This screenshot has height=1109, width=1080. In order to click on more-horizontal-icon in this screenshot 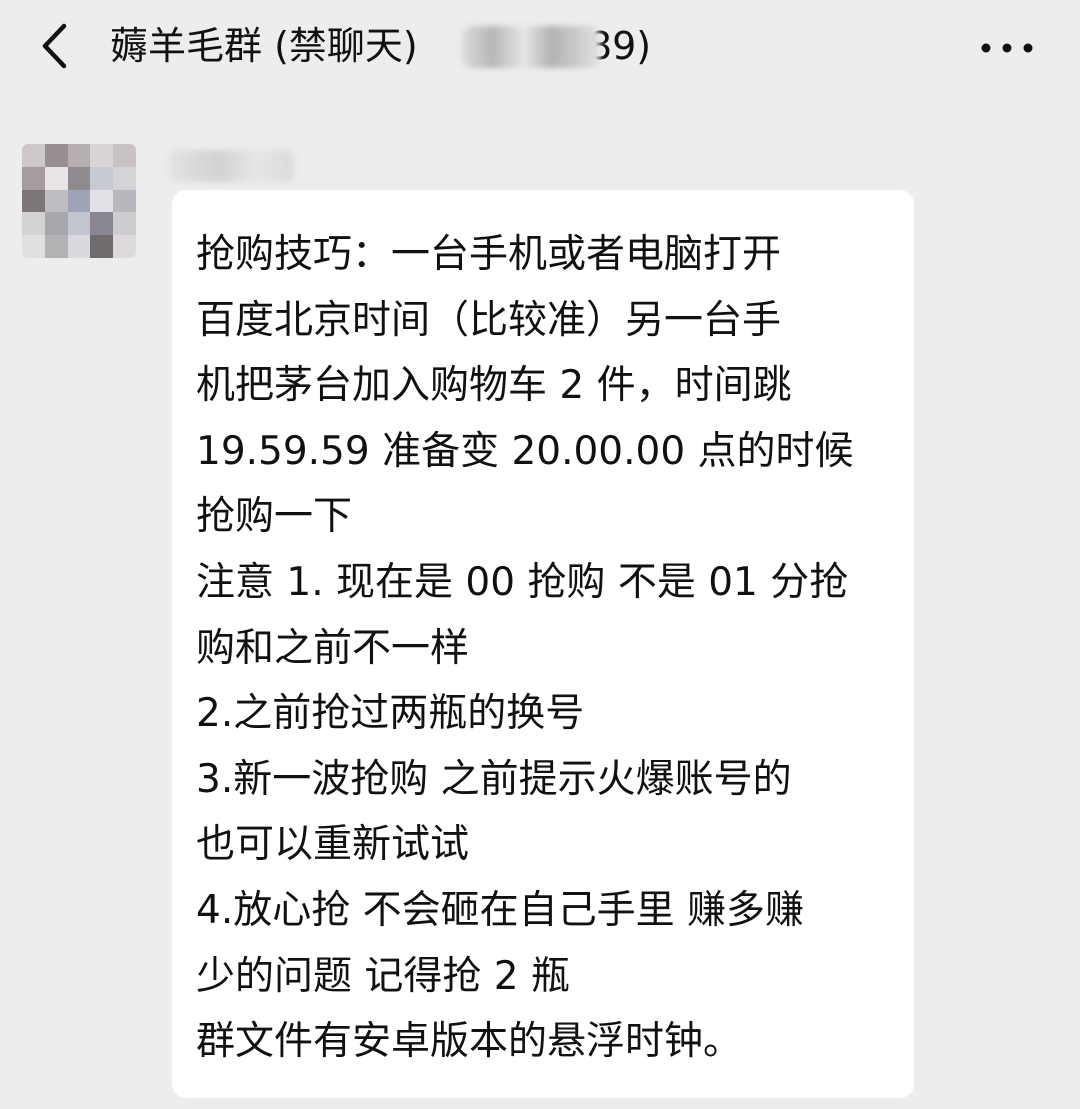, I will do `click(1007, 48)`.